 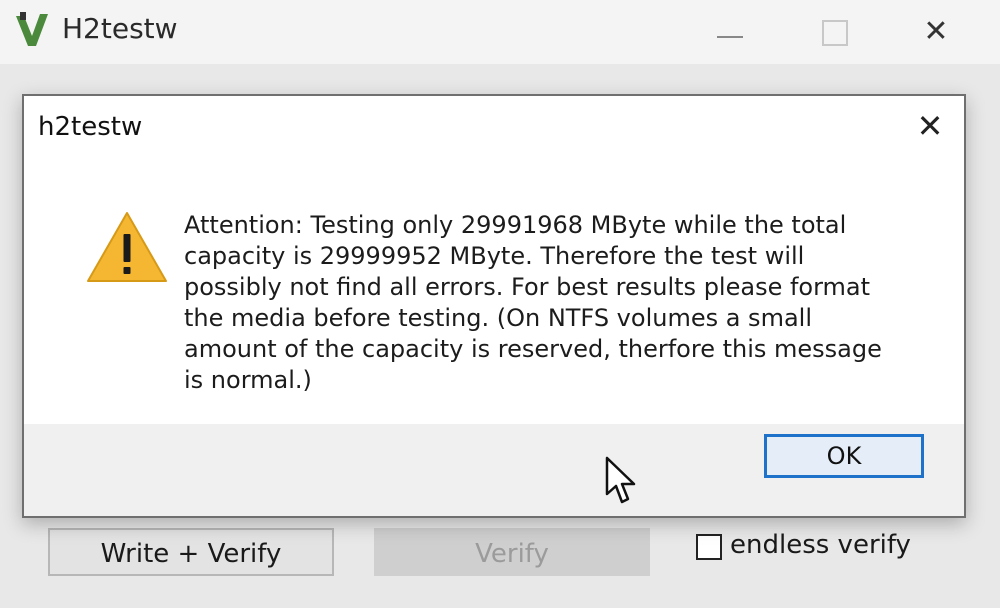 What do you see at coordinates (90, 127) in the screenshot?
I see `dialog-title: h2testw` at bounding box center [90, 127].